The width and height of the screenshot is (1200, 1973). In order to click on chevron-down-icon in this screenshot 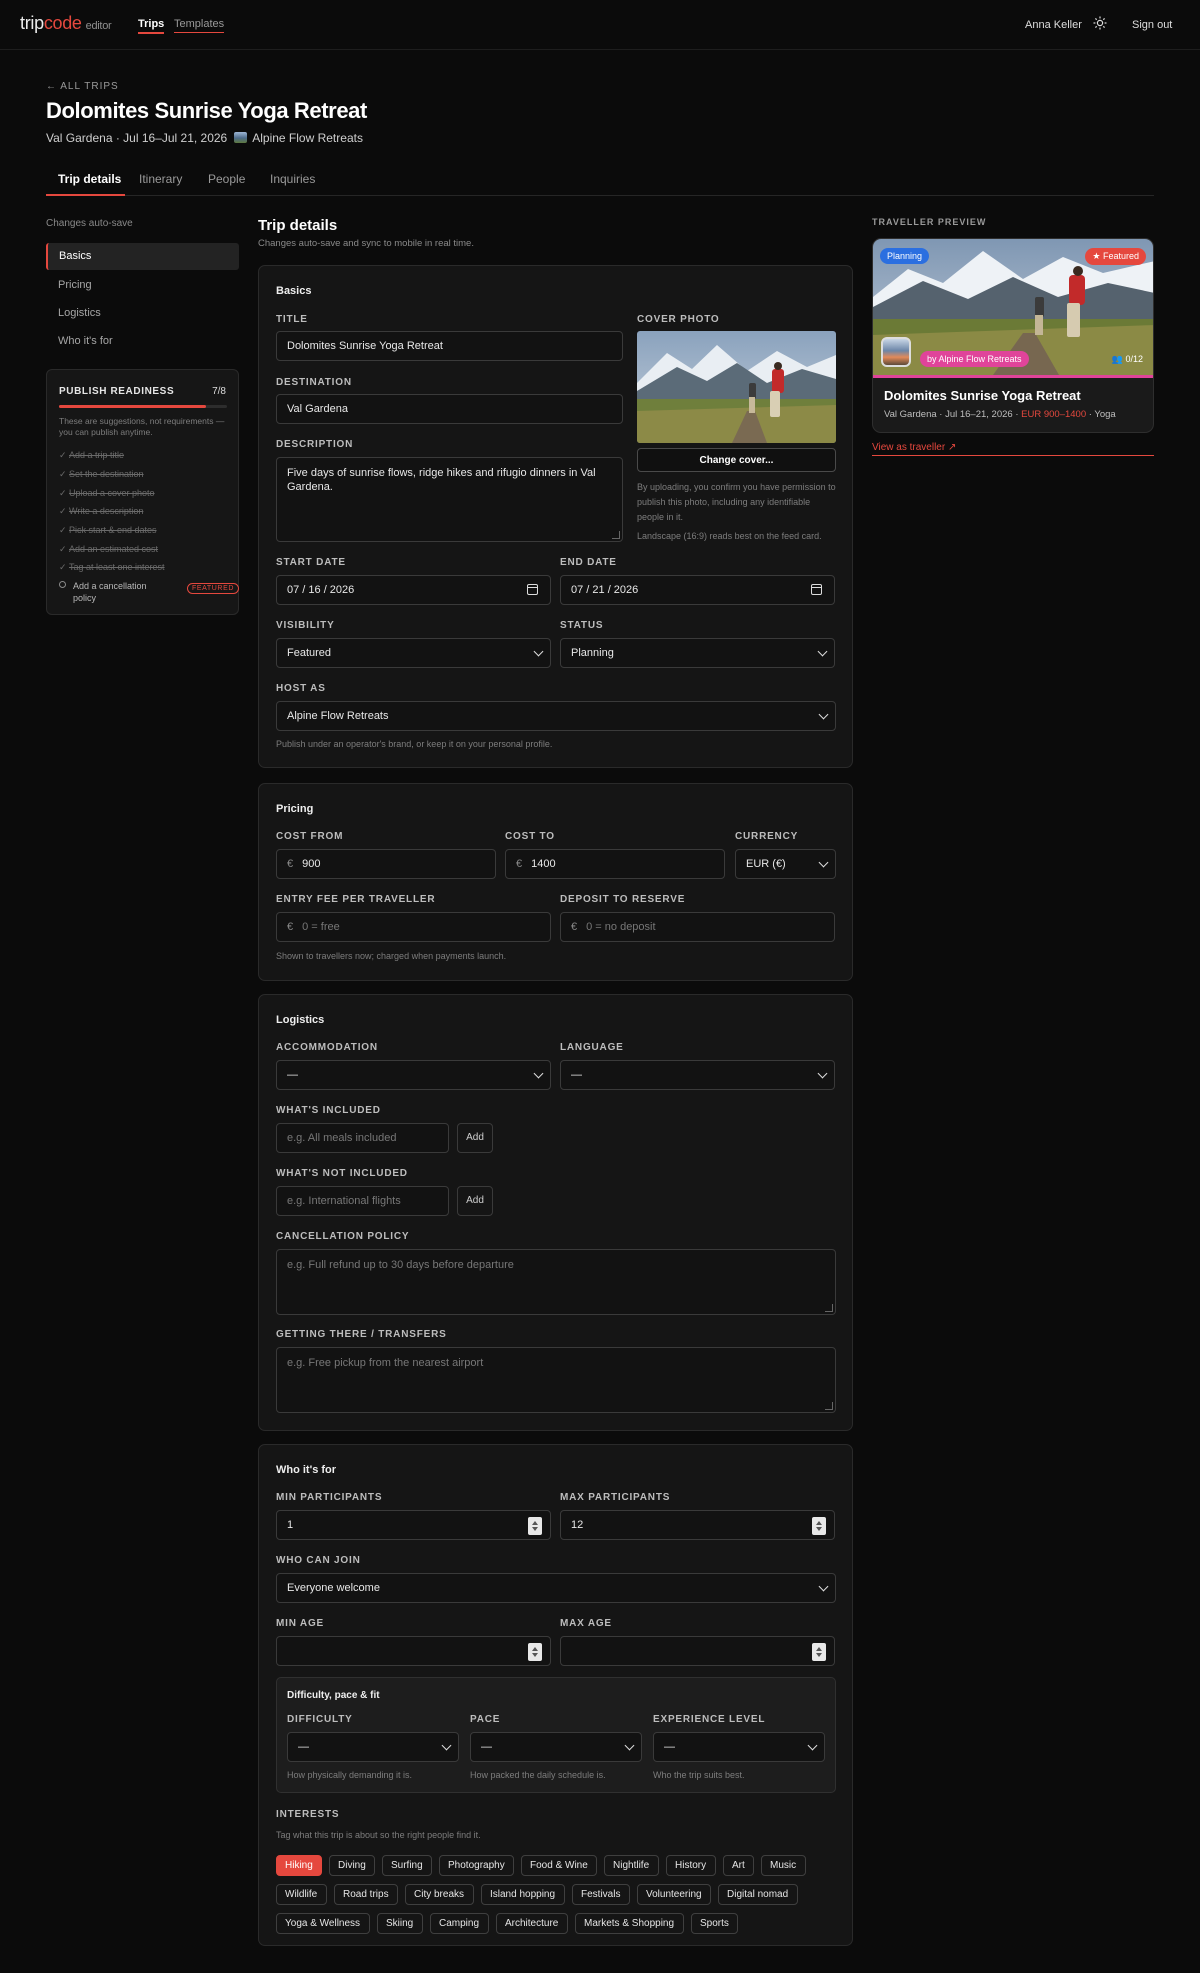, I will do `click(812, 1745)`.